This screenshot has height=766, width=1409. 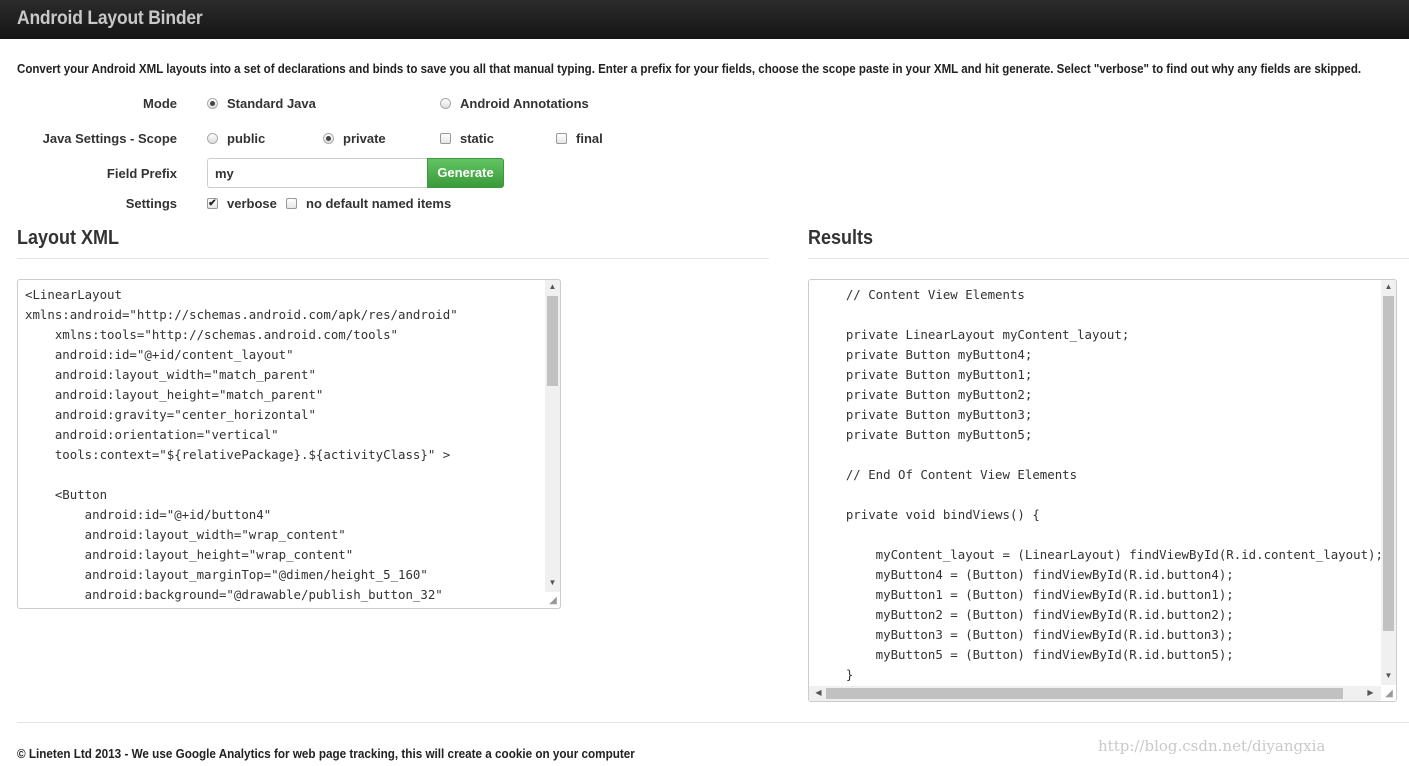 I want to click on mode-android-annotations-radio: Android Annotations, so click(x=514, y=103).